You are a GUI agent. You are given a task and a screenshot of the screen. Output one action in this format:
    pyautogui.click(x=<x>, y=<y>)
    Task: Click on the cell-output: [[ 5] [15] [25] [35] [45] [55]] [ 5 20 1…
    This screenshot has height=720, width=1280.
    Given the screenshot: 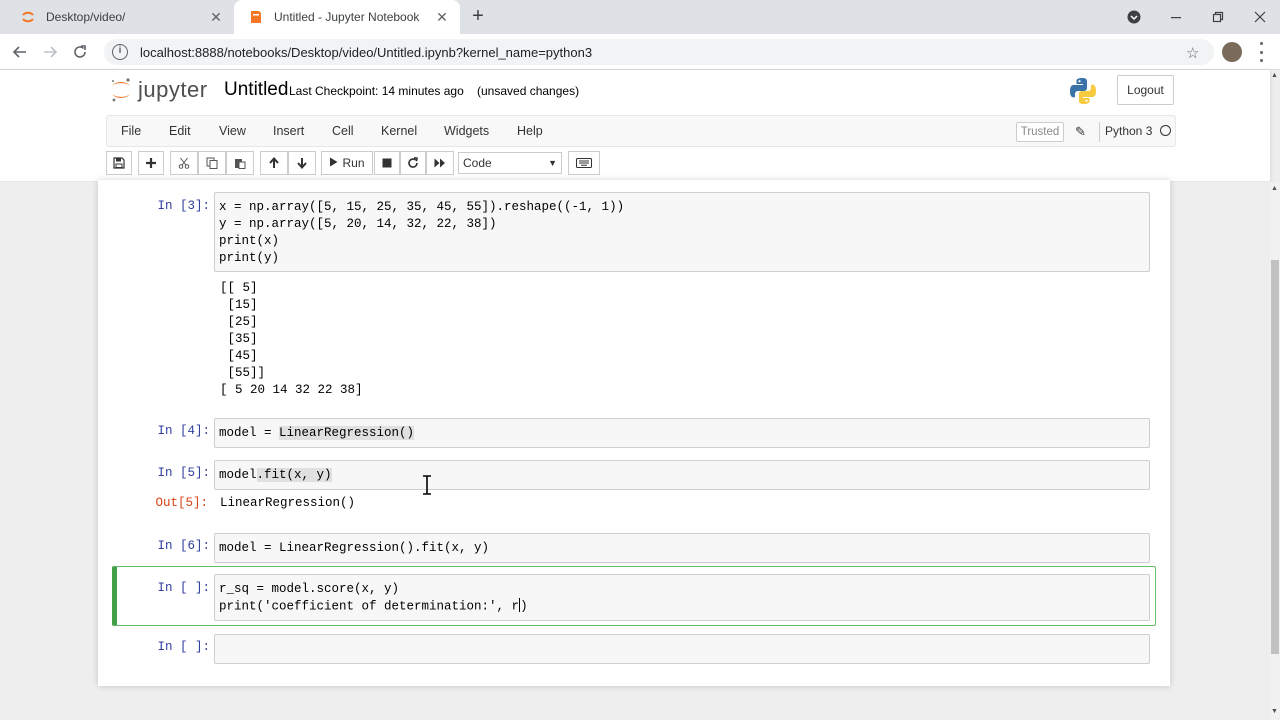 What is the action you would take?
    pyautogui.click(x=291, y=339)
    